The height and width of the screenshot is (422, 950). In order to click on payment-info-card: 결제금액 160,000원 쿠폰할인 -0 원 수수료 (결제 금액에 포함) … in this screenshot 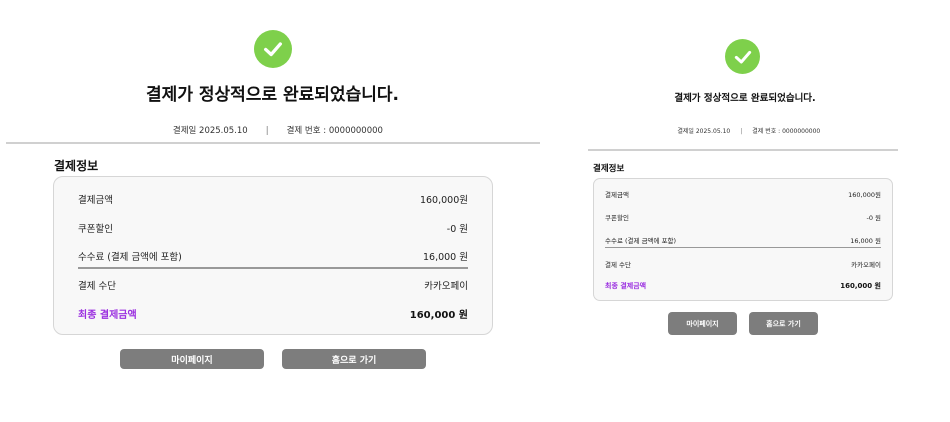, I will do `click(743, 239)`.